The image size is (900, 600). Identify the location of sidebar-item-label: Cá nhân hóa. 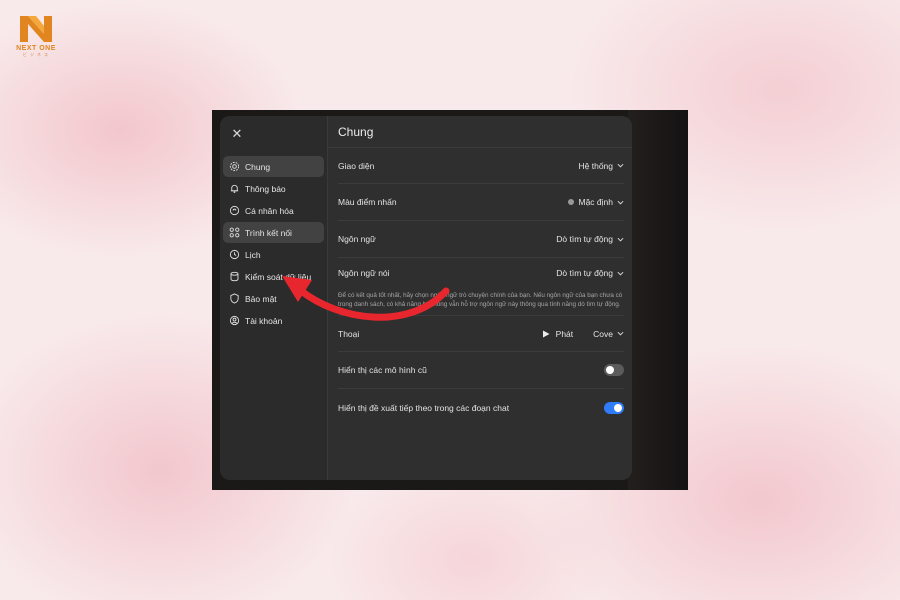
(269, 210).